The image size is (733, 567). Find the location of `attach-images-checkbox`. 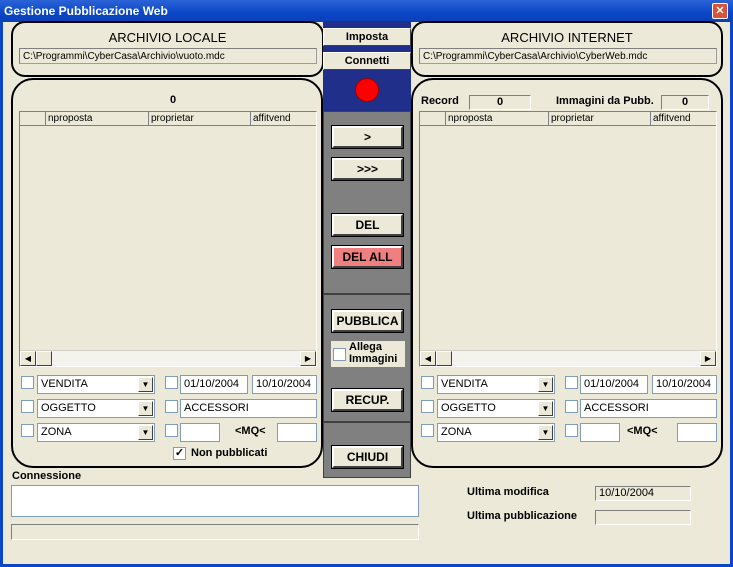

attach-images-checkbox is located at coordinates (339, 354).